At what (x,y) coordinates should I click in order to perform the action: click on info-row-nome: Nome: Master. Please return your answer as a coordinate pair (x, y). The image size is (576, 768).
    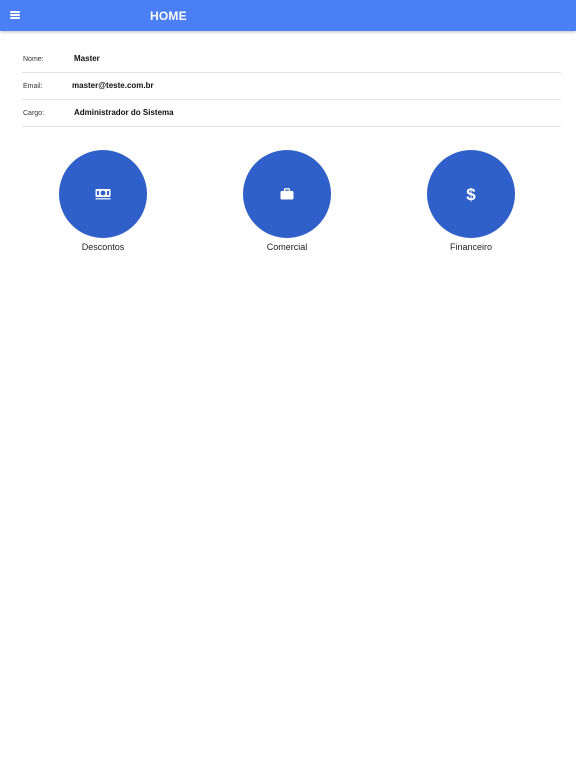
    Looking at the image, I should click on (291, 59).